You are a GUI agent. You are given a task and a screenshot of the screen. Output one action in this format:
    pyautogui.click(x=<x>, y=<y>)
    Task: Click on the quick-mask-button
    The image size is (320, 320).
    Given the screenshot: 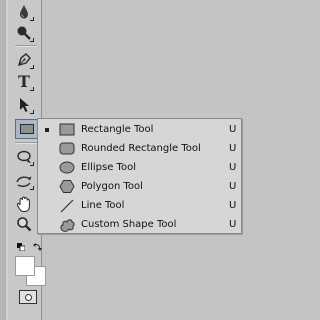 What is the action you would take?
    pyautogui.click(x=28, y=297)
    